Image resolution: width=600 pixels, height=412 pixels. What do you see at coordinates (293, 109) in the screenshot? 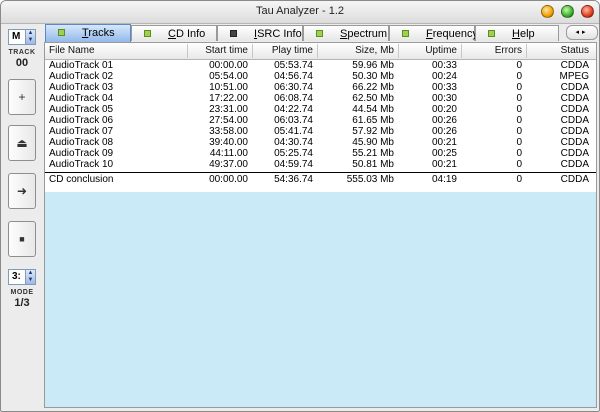
I see `cell-play-time: 04:22.74` at bounding box center [293, 109].